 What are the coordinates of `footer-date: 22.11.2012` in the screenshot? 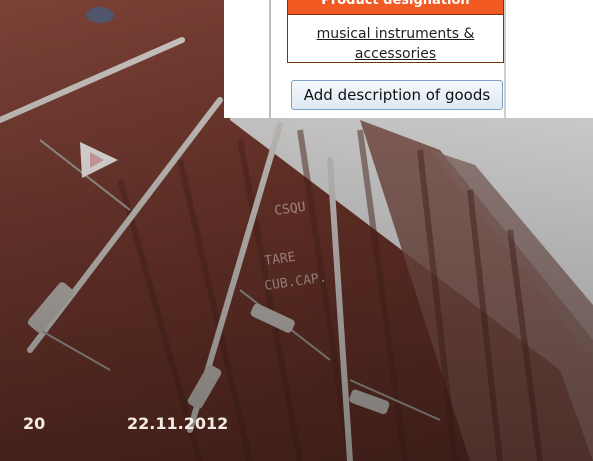 It's located at (178, 423).